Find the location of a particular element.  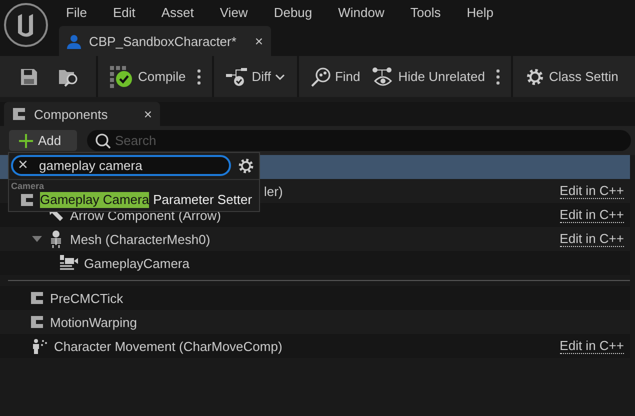

expand-arrow-icon is located at coordinates (37, 239).